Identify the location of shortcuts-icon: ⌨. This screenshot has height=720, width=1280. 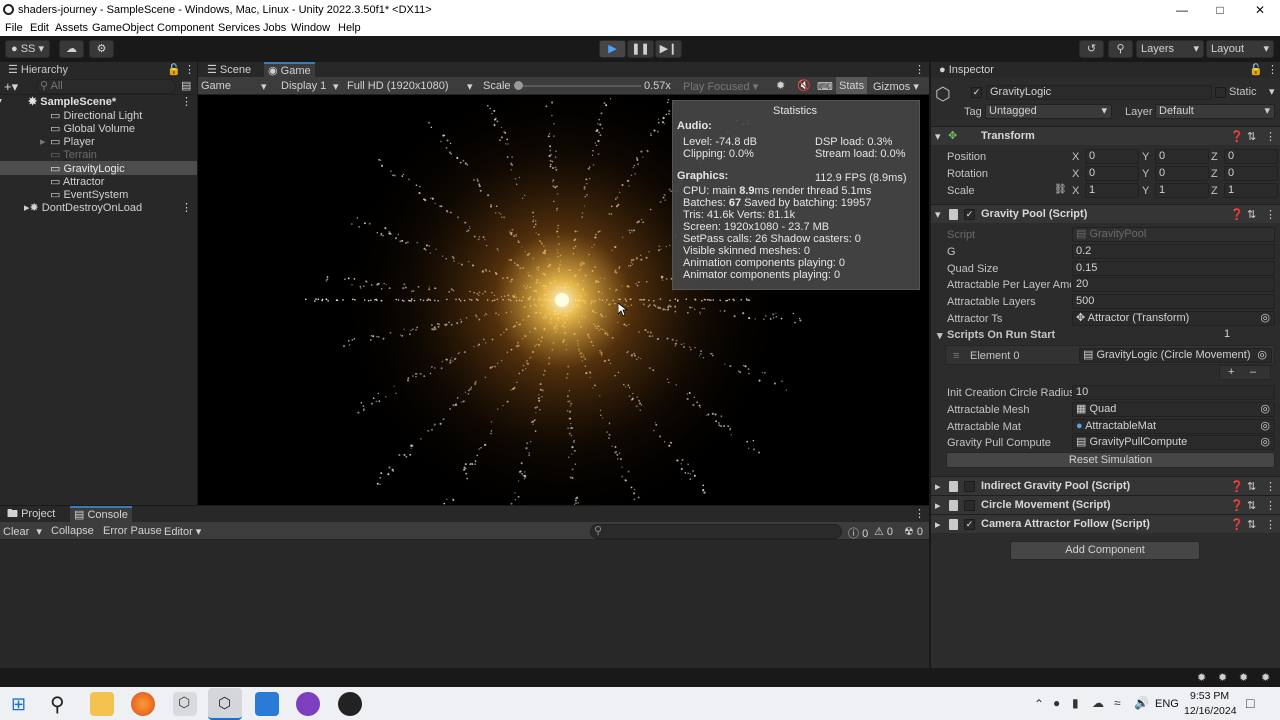
(825, 86).